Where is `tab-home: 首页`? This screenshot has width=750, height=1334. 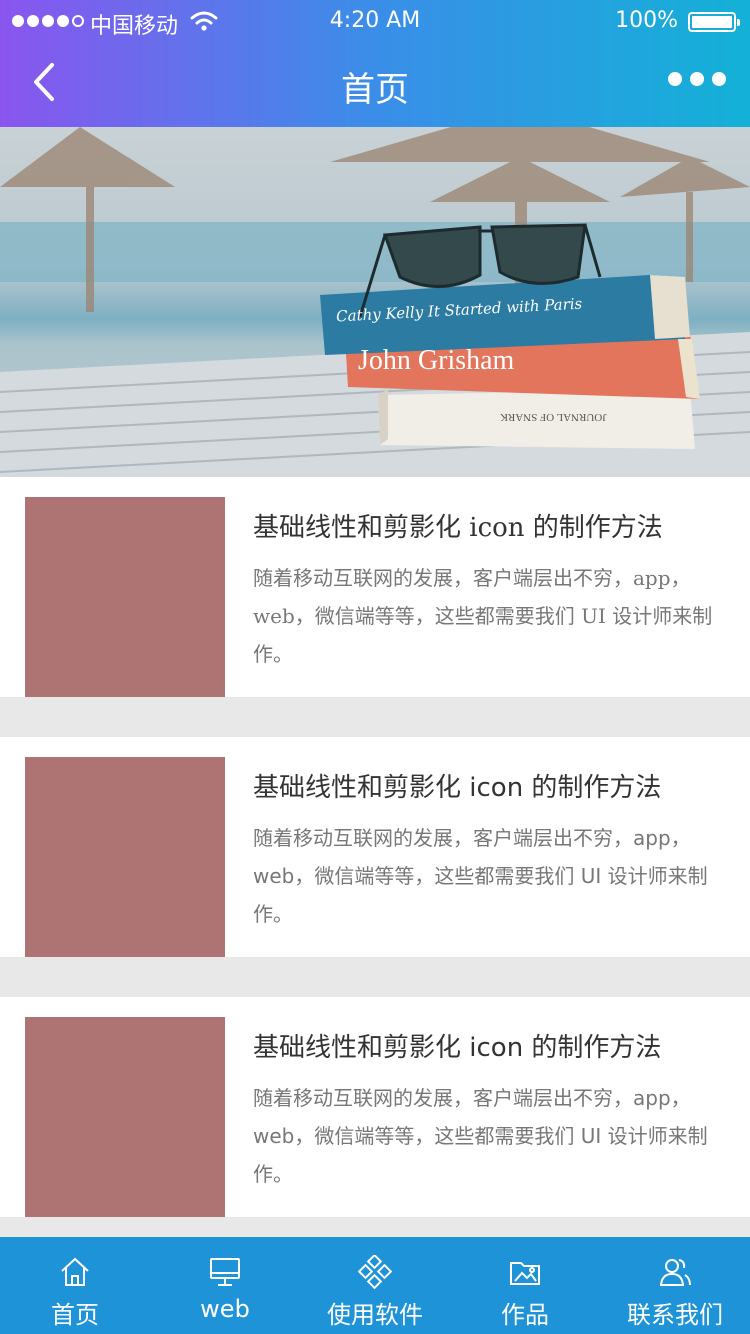
tab-home: 首页 is located at coordinates (75, 1285).